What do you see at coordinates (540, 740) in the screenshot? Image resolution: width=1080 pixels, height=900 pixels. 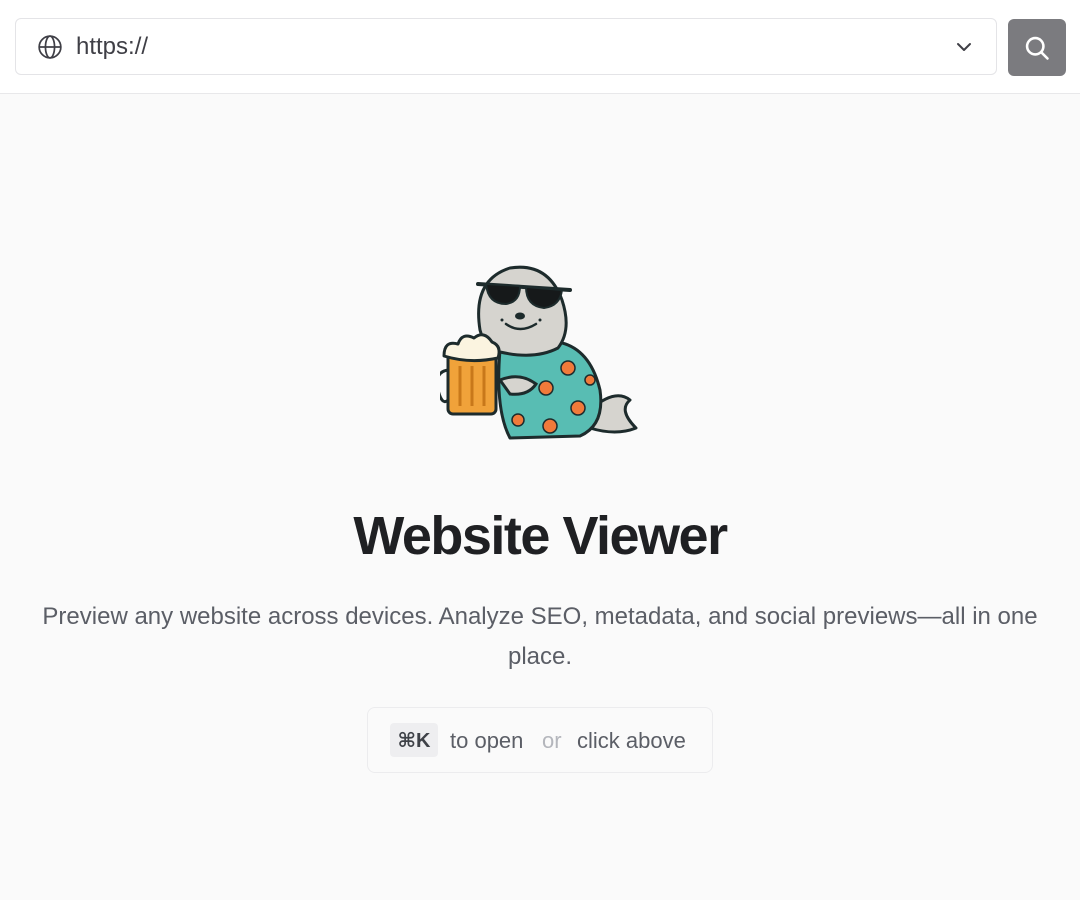 I see `shortcut-hint: ⌘K to open or click above` at bounding box center [540, 740].